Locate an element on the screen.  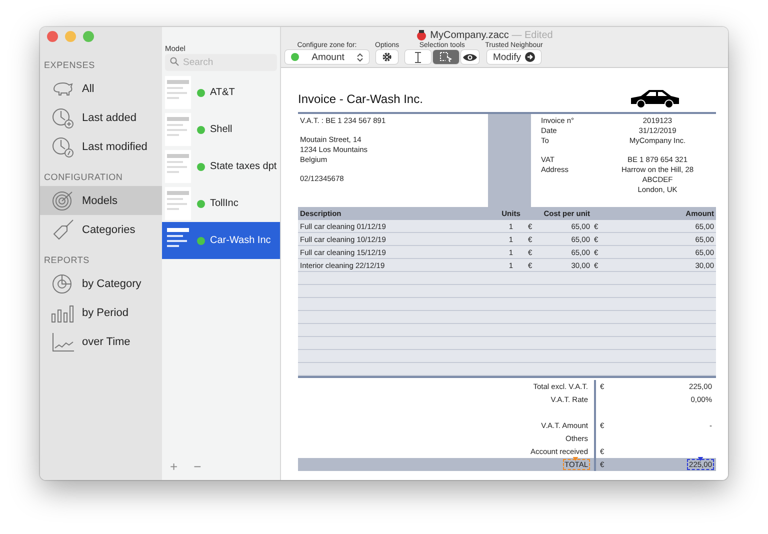
sidebar-item: Models is located at coordinates (101, 200).